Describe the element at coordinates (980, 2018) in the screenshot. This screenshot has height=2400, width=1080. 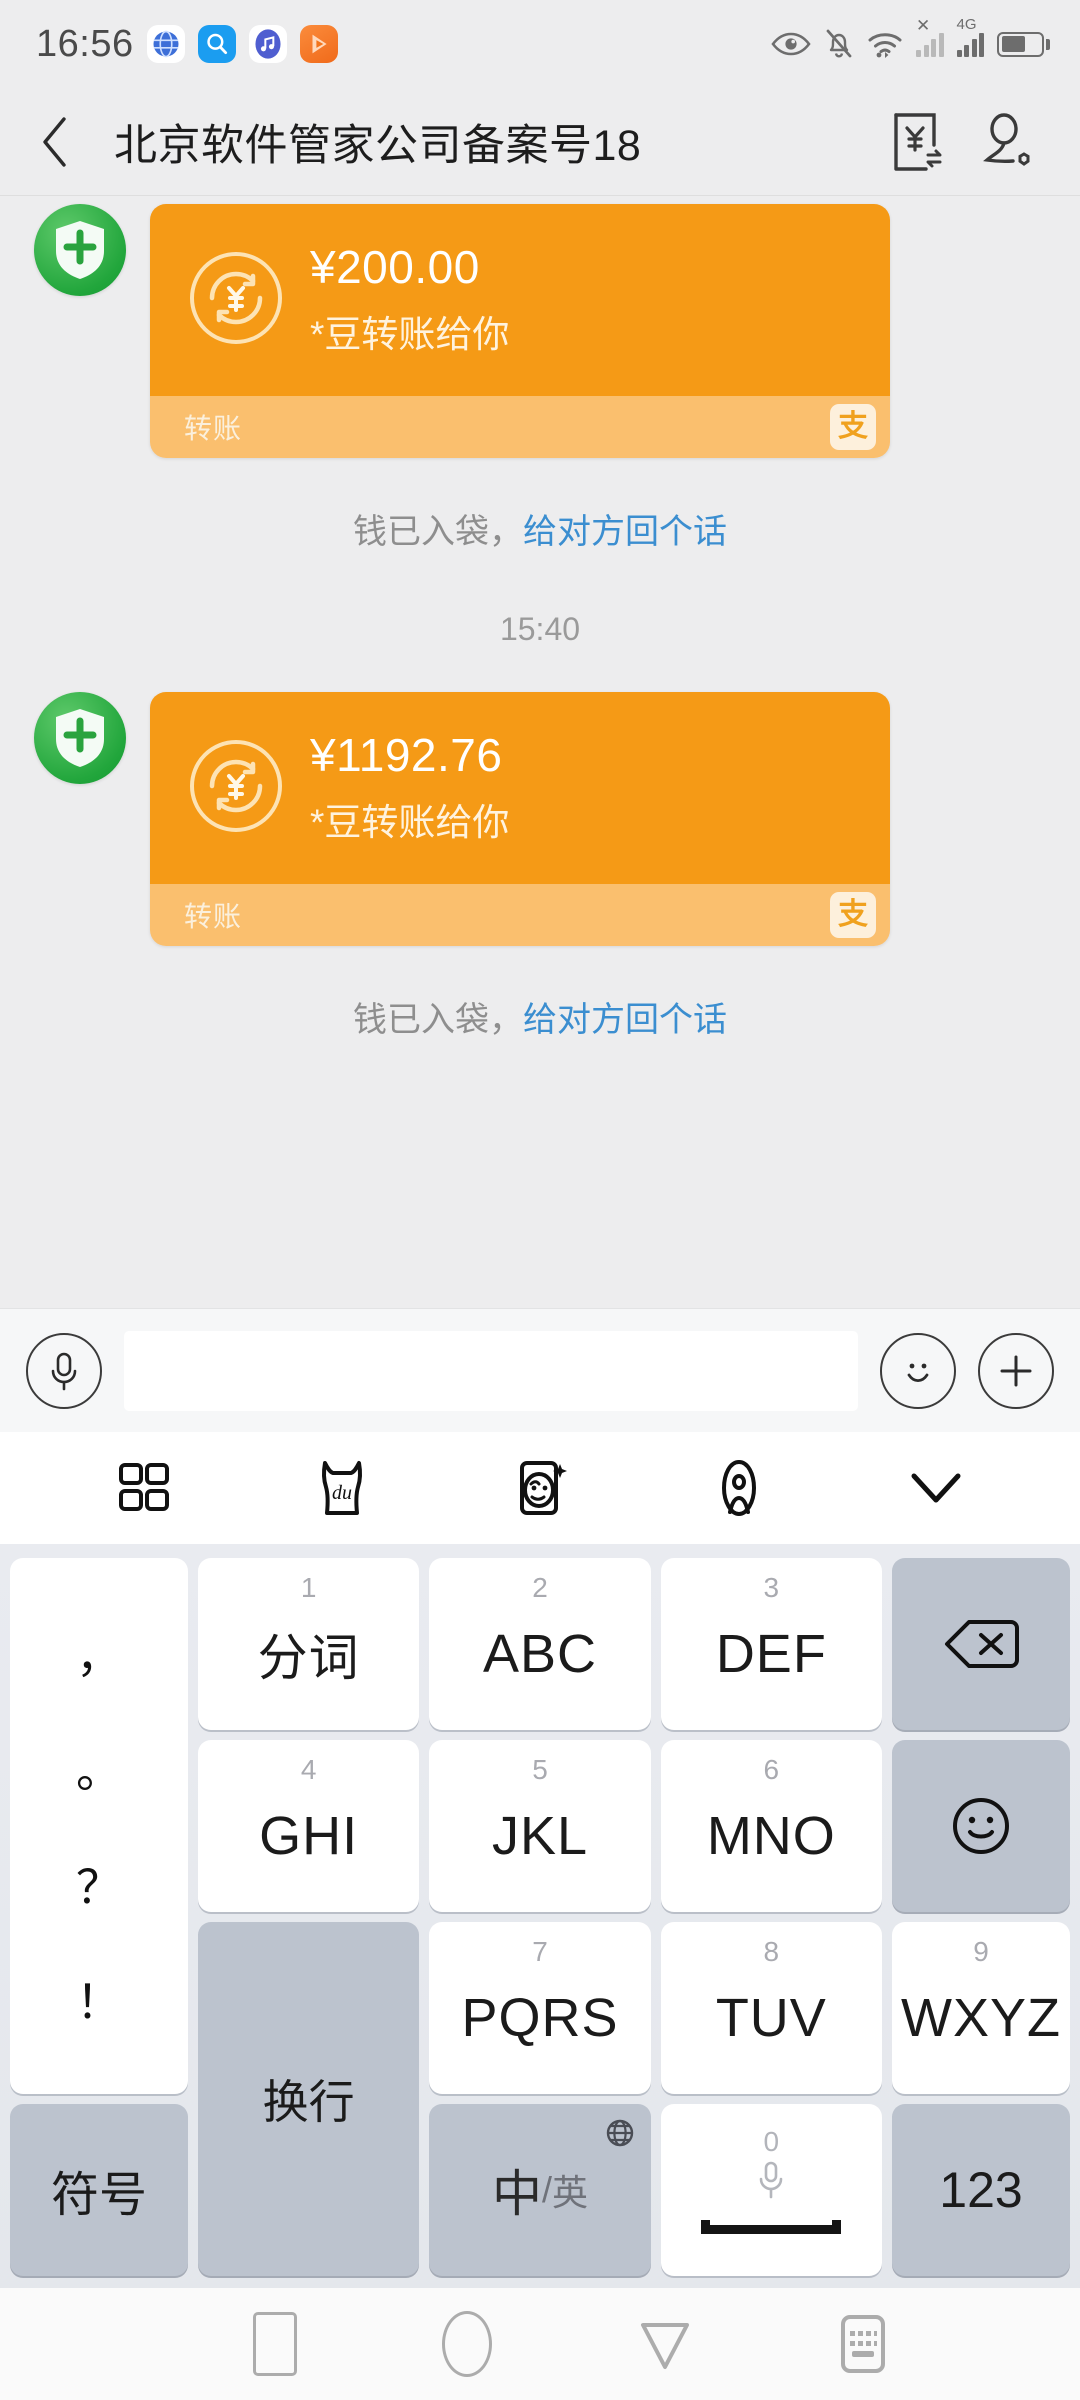
I see `key-label: WXYZ` at that location.